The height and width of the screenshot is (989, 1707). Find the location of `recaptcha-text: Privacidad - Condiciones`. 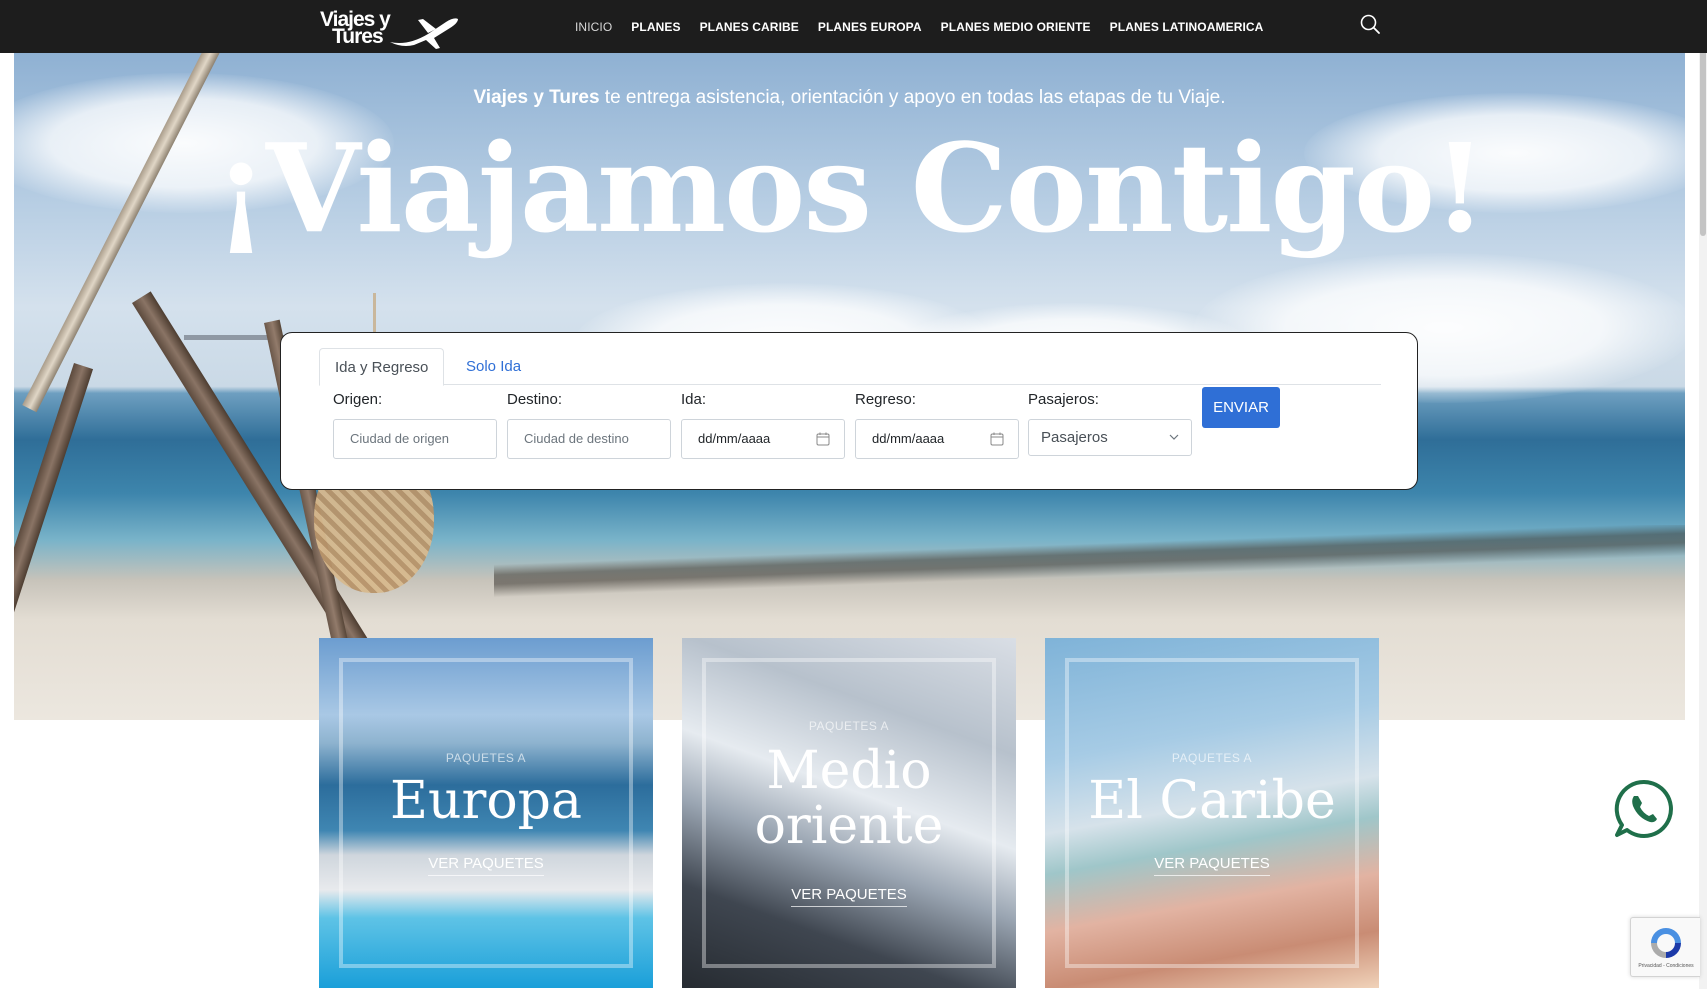

recaptcha-text: Privacidad - Condiciones is located at coordinates (1666, 966).